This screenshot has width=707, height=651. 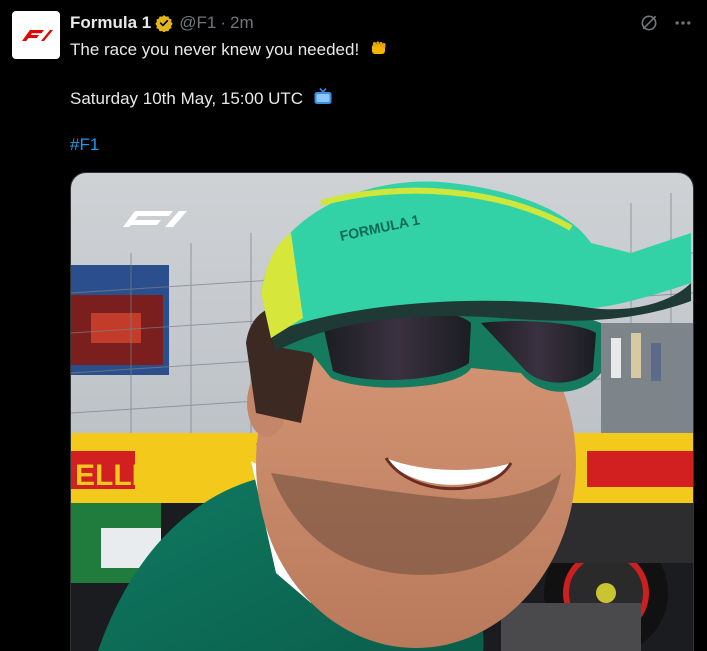 I want to click on verified-badge-icon, so click(x=164, y=23).